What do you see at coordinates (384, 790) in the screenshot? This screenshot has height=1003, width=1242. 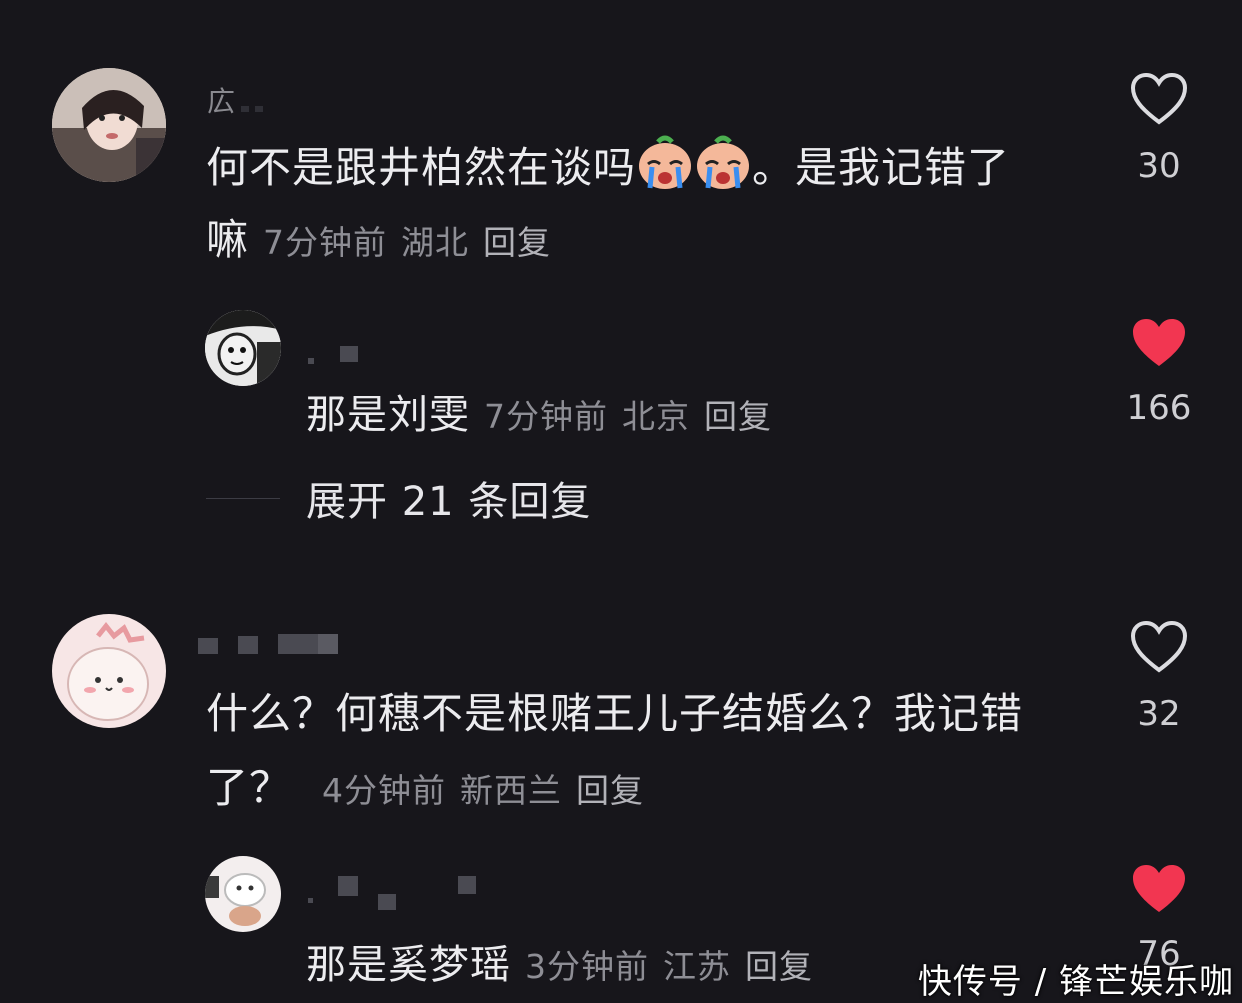 I see `comment-time: 4分钟前` at bounding box center [384, 790].